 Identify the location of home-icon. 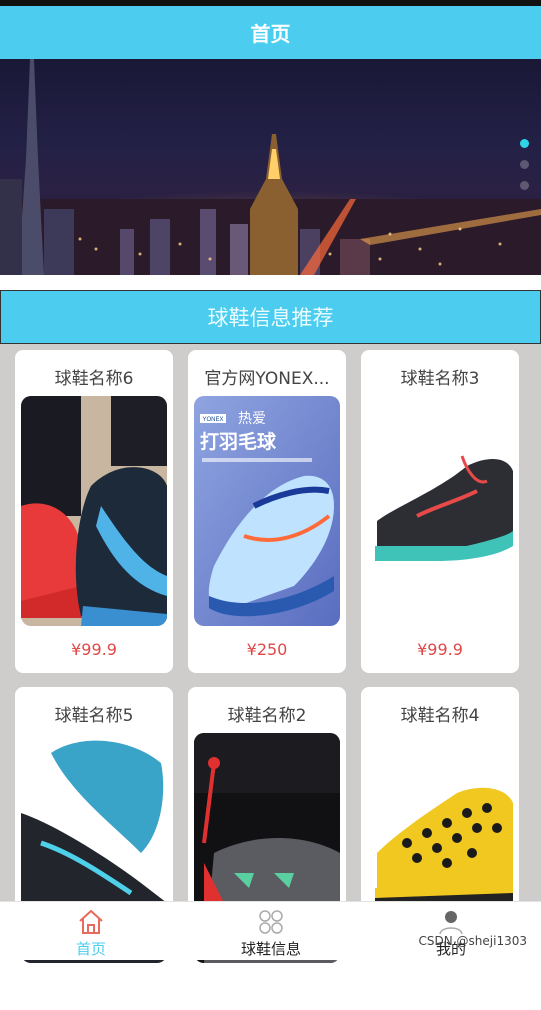
(91, 921).